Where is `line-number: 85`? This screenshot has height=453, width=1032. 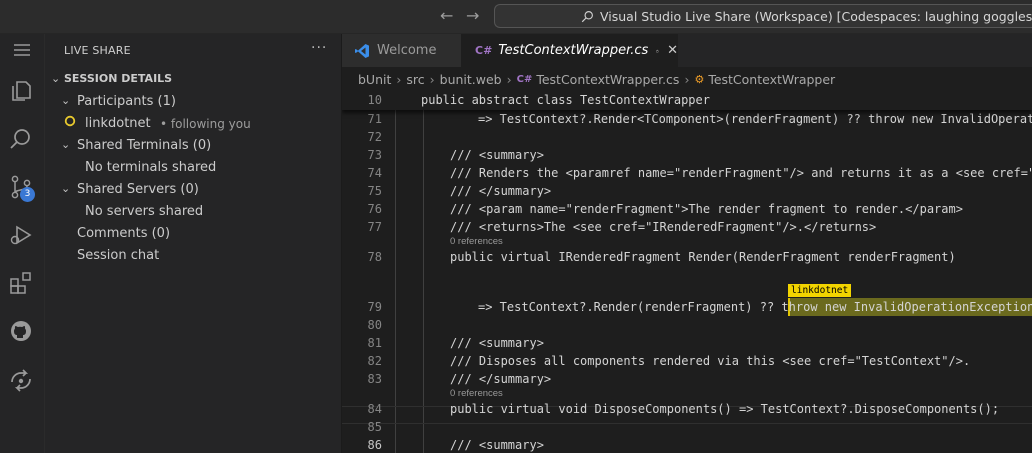
line-number: 85 is located at coordinates (374, 427).